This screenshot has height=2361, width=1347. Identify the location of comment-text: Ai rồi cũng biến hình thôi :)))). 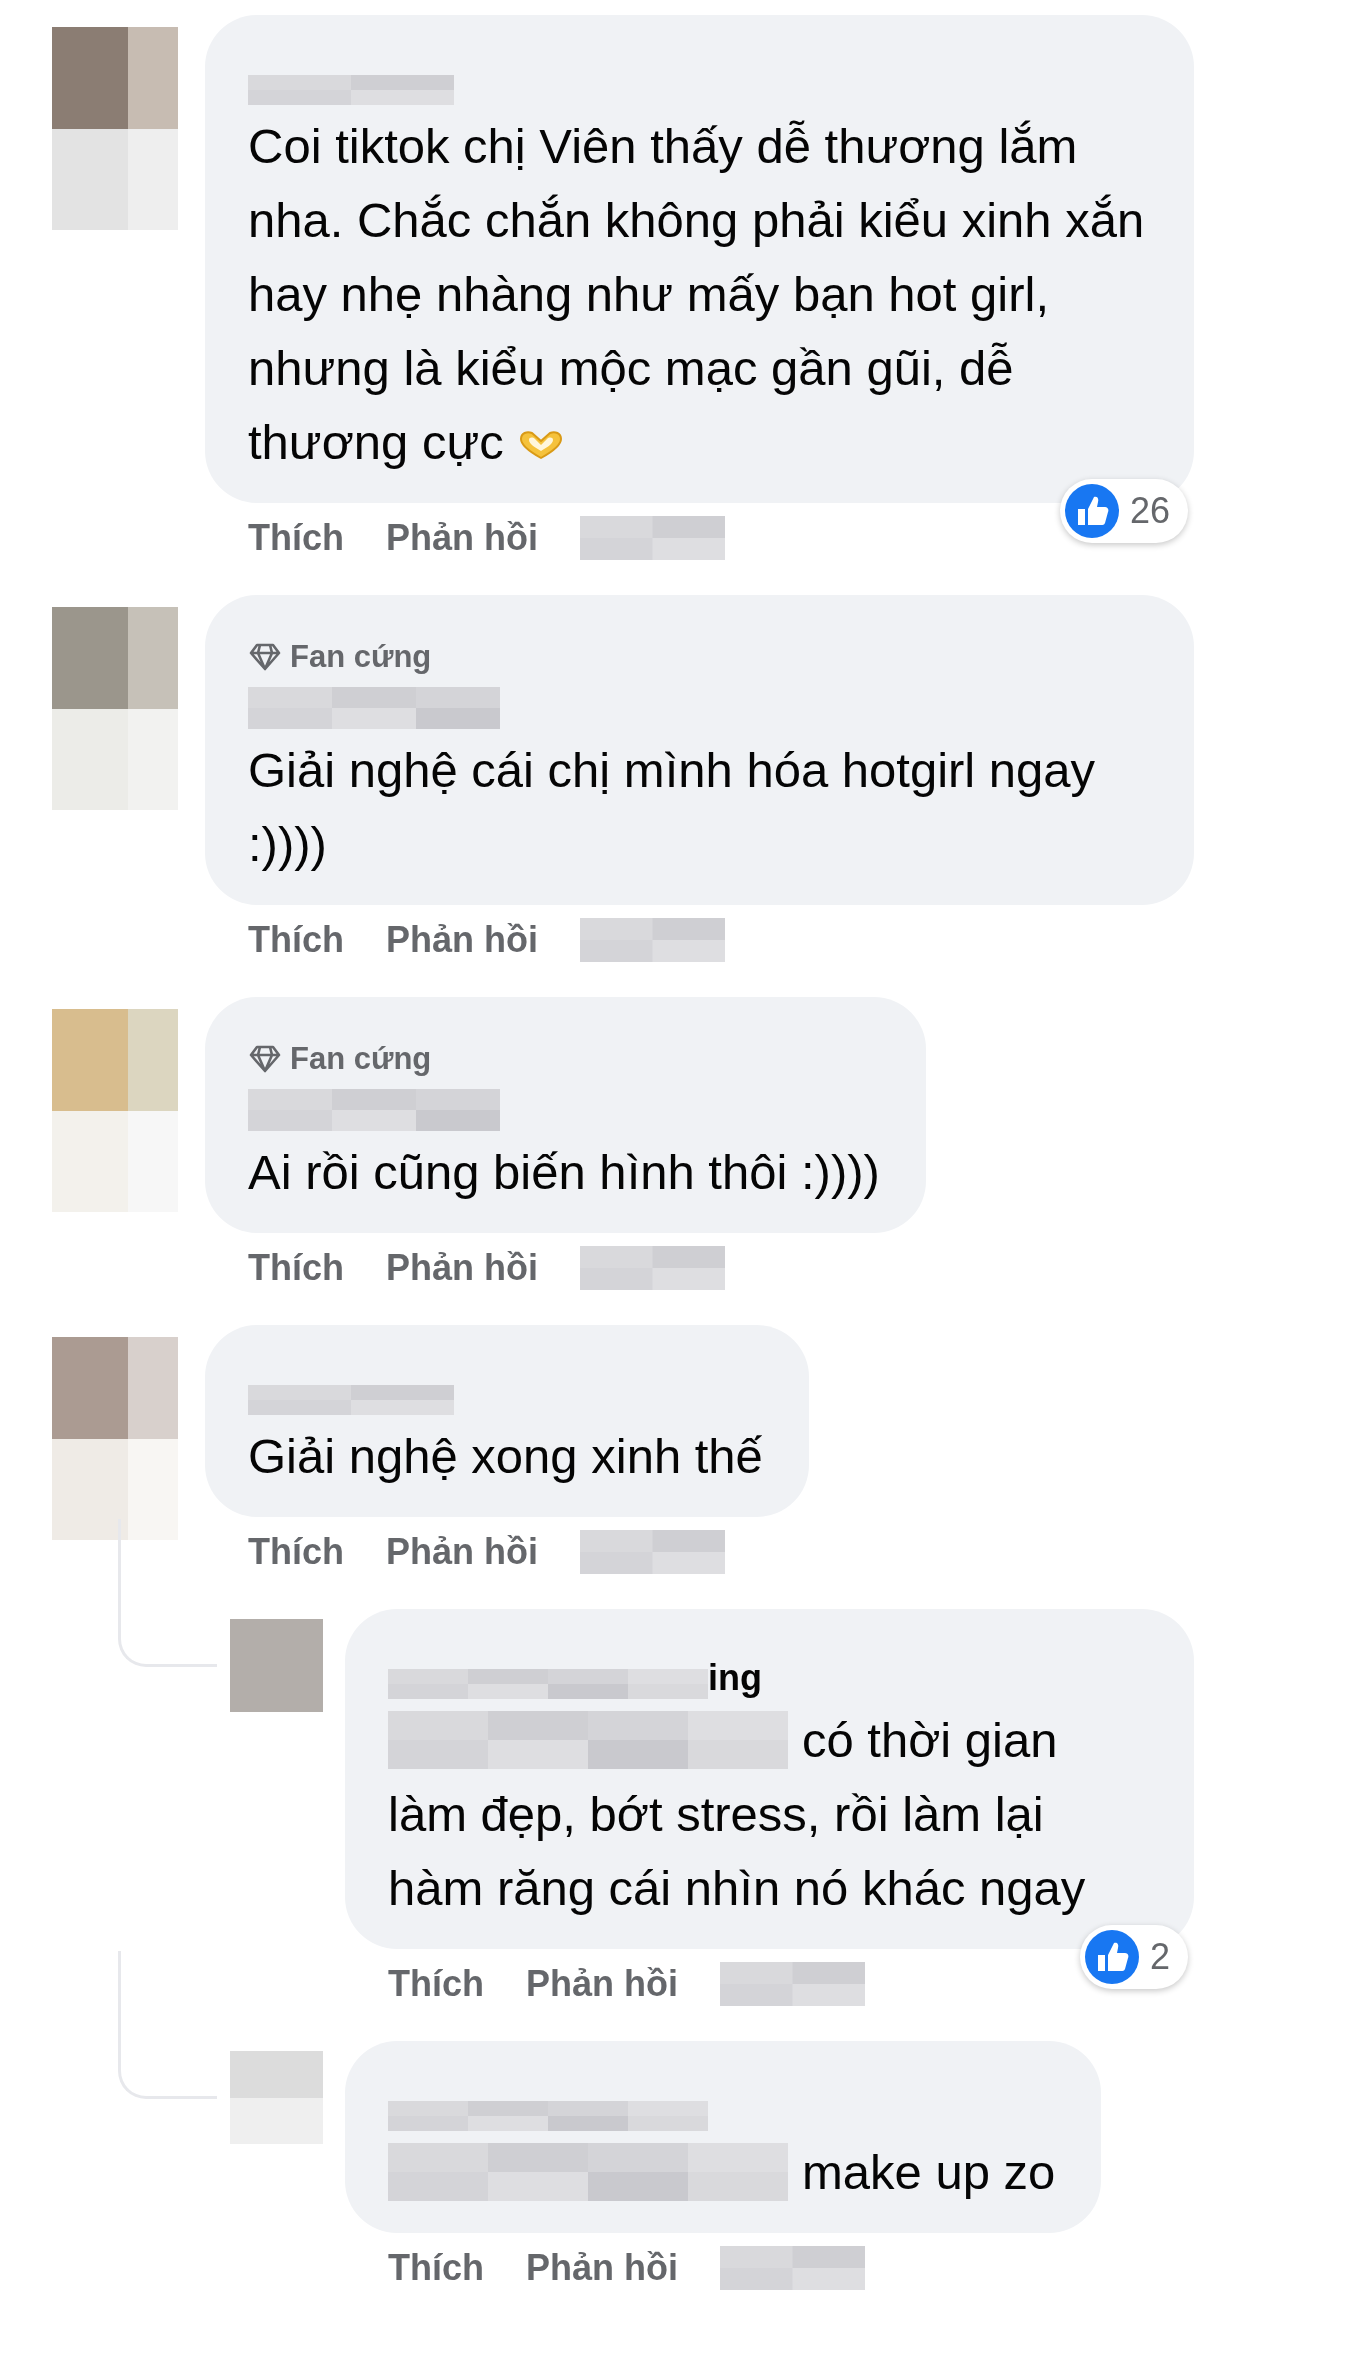
(564, 1172).